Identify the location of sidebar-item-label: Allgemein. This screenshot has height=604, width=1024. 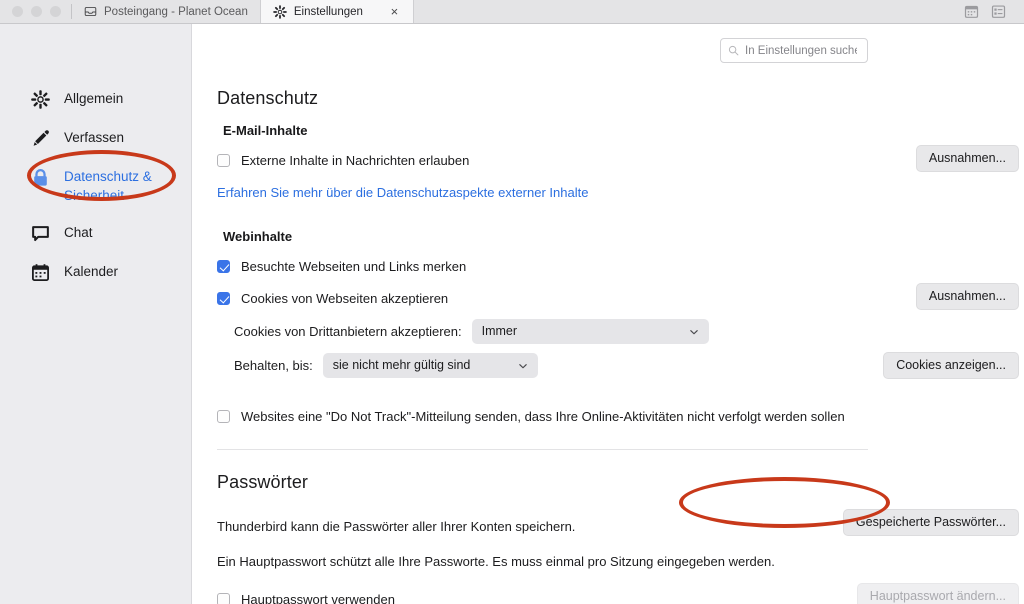
(94, 98).